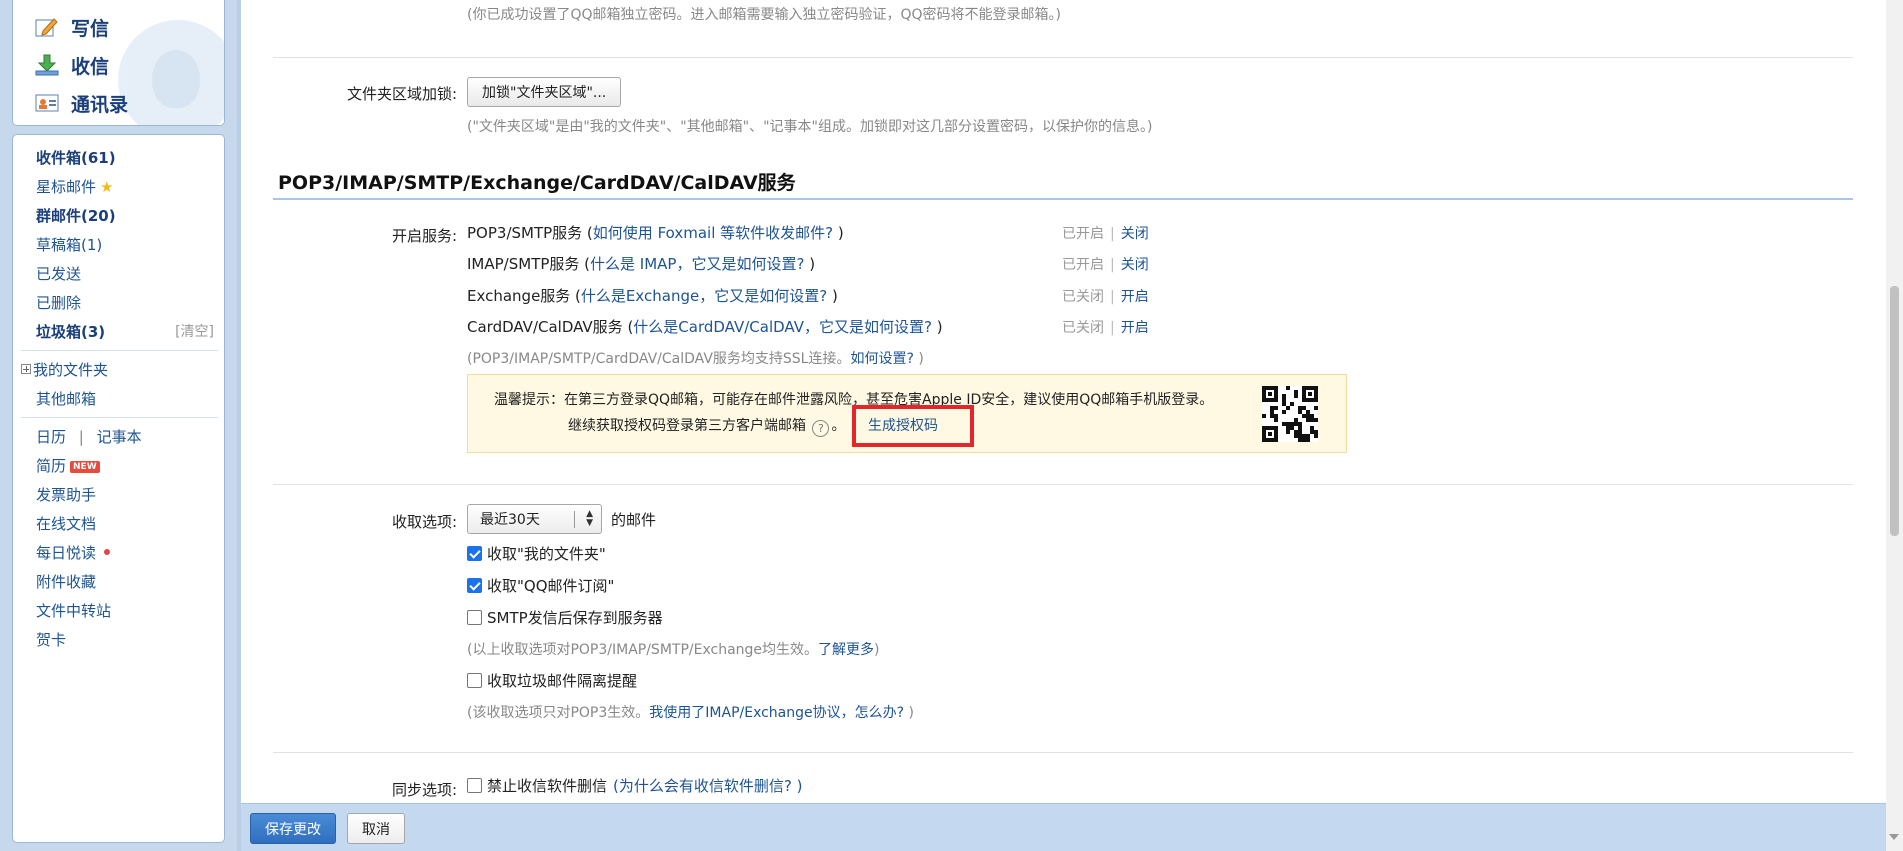 The width and height of the screenshot is (1903, 851). What do you see at coordinates (66, 523) in the screenshot?
I see `sidebar-item-online-docs: 在线文档` at bounding box center [66, 523].